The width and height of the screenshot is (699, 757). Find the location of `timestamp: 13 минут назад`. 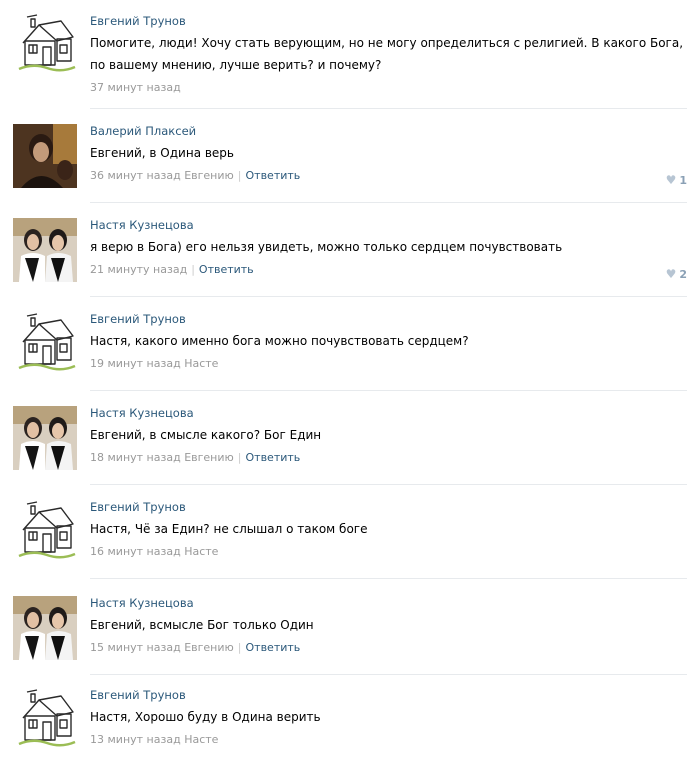

timestamp: 13 минут назад is located at coordinates (135, 739).